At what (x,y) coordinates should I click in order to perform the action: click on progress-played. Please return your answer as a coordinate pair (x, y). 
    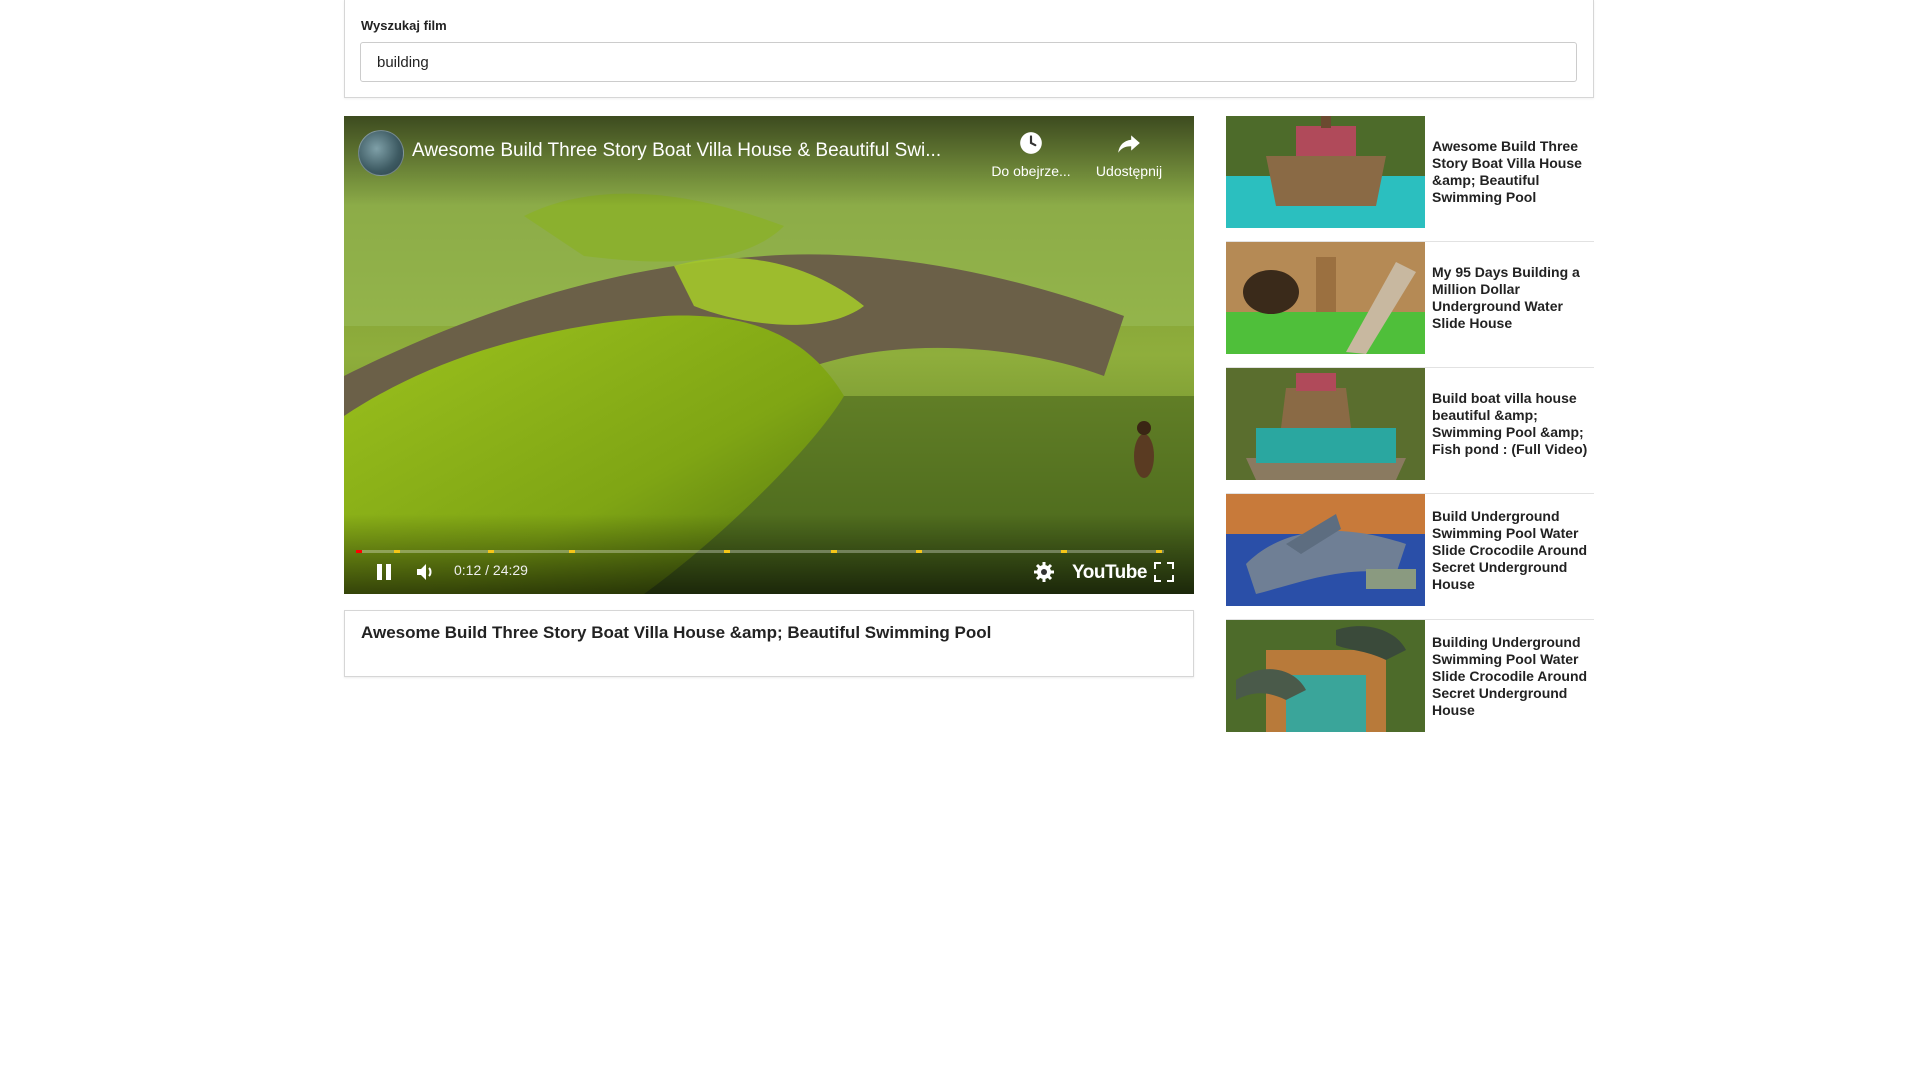
    Looking at the image, I should click on (359, 551).